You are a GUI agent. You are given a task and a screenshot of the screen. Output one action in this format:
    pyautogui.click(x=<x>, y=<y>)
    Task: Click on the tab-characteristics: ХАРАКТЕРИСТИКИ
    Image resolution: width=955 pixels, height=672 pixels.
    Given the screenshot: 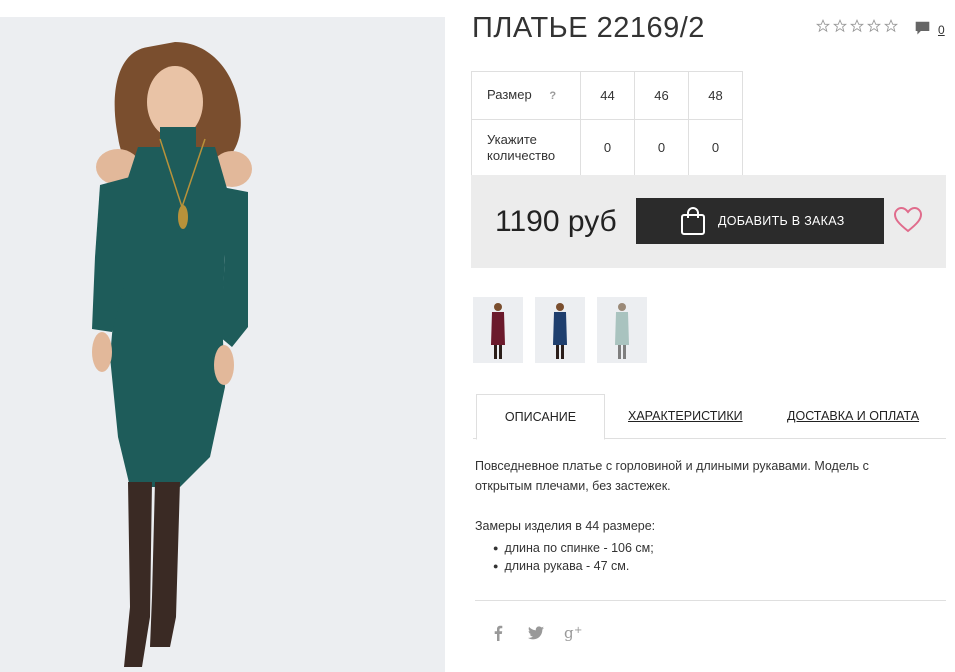 What is the action you would take?
    pyautogui.click(x=685, y=416)
    